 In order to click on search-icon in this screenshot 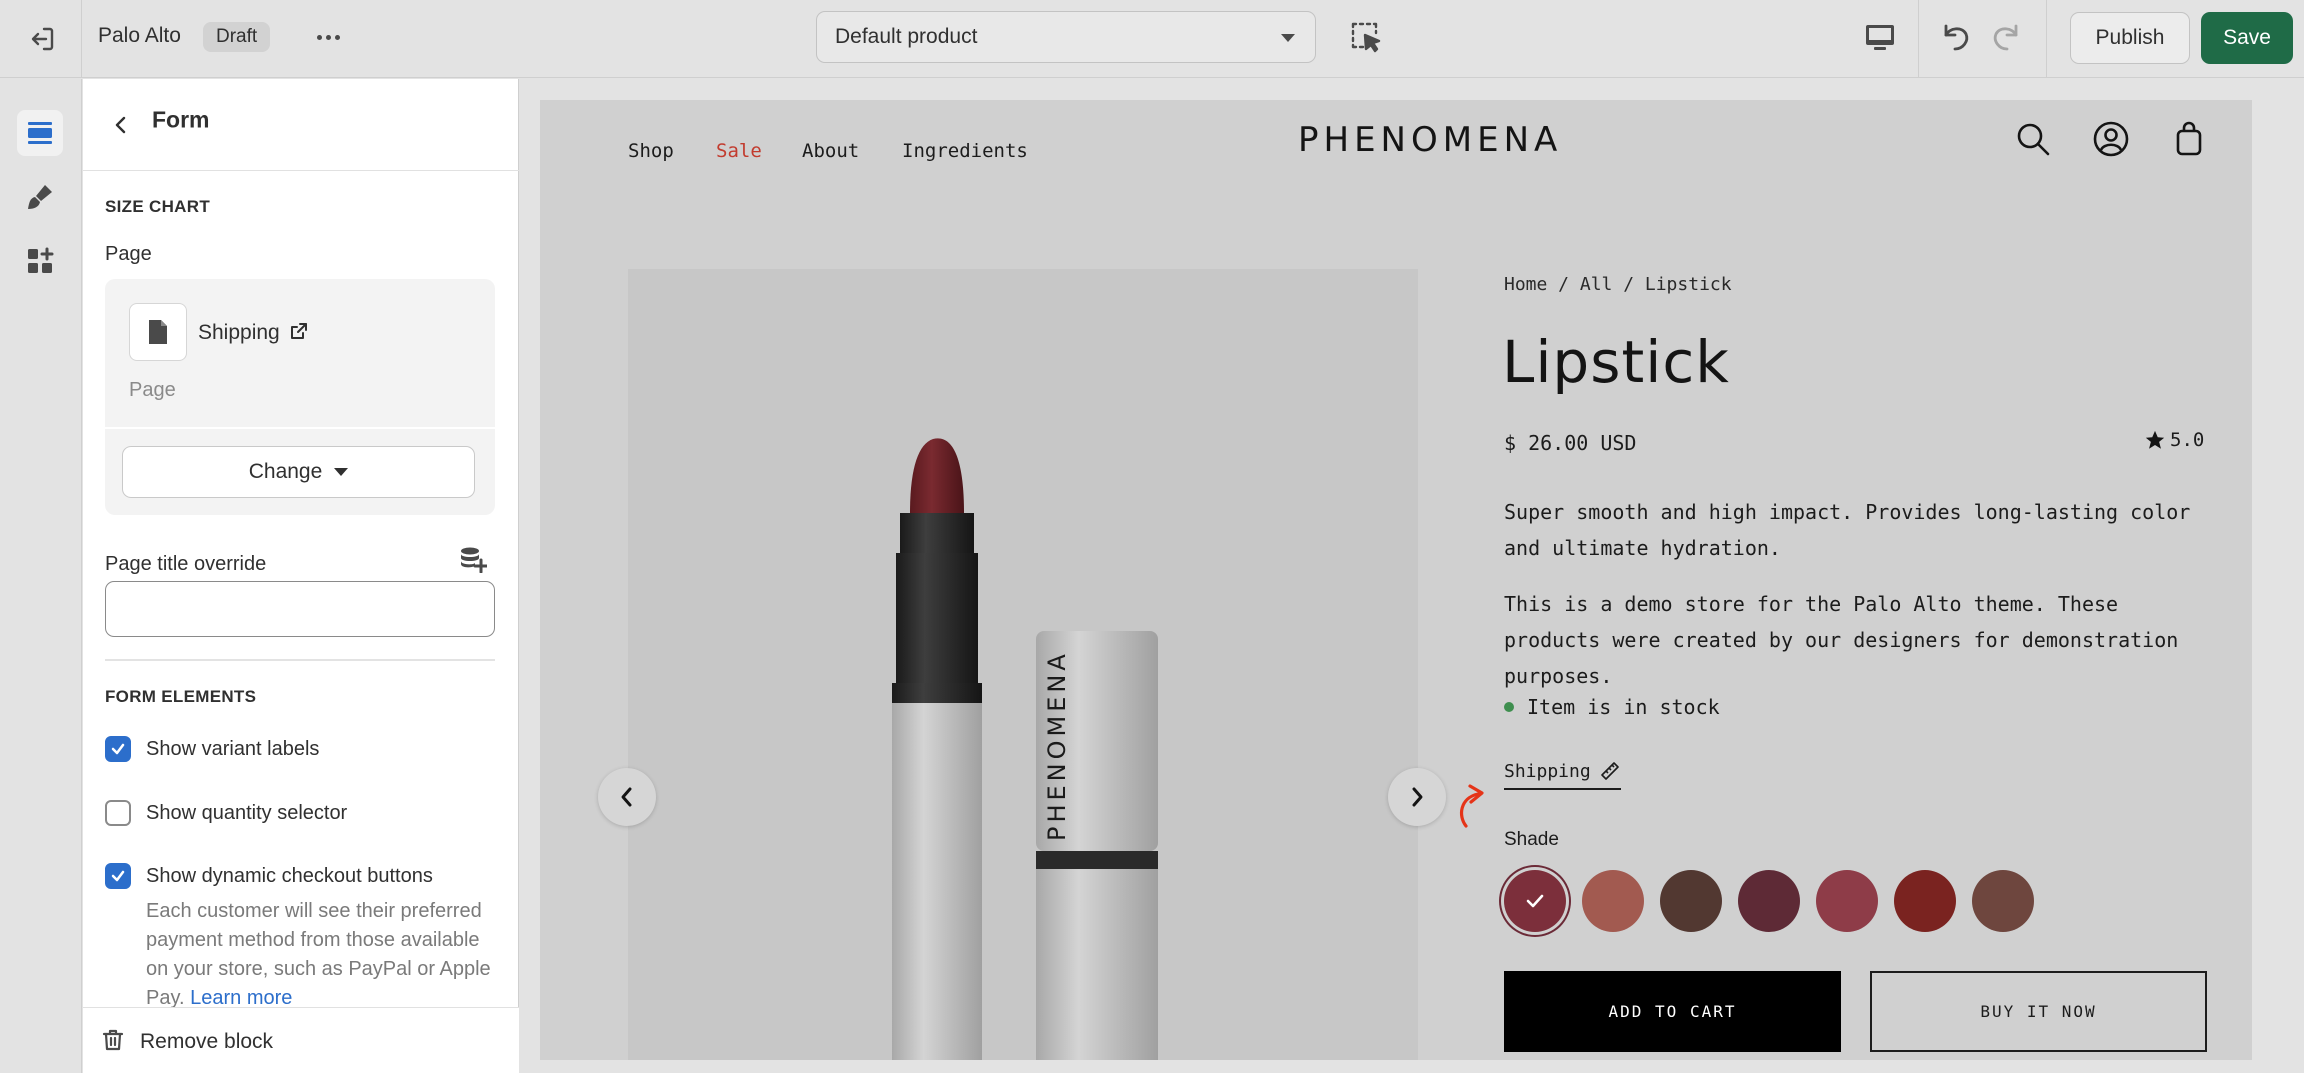, I will do `click(2033, 139)`.